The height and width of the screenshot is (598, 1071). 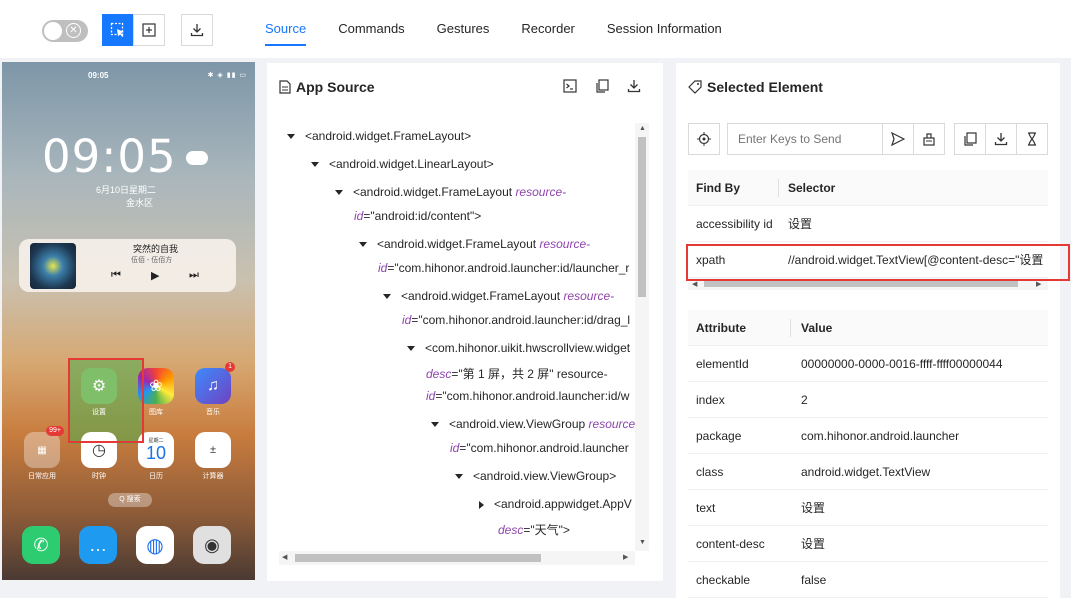 What do you see at coordinates (417, 216) in the screenshot?
I see `tree-node-continuation: id="android:id/content">` at bounding box center [417, 216].